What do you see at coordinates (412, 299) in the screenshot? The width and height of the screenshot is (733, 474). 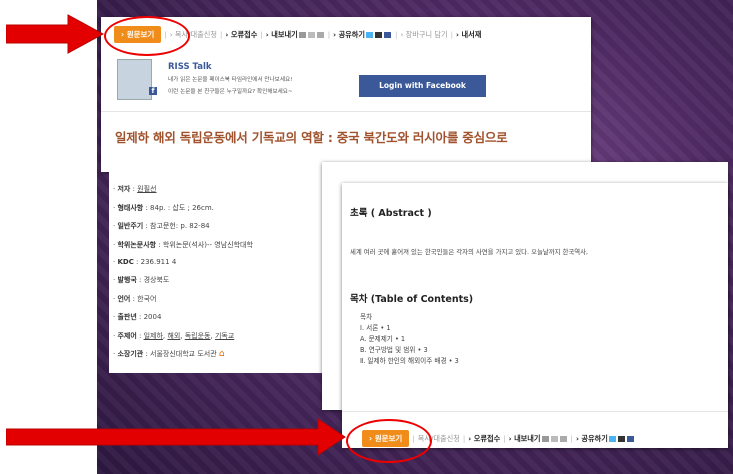 I see `toc-heading: 목차 (Table of Contents)` at bounding box center [412, 299].